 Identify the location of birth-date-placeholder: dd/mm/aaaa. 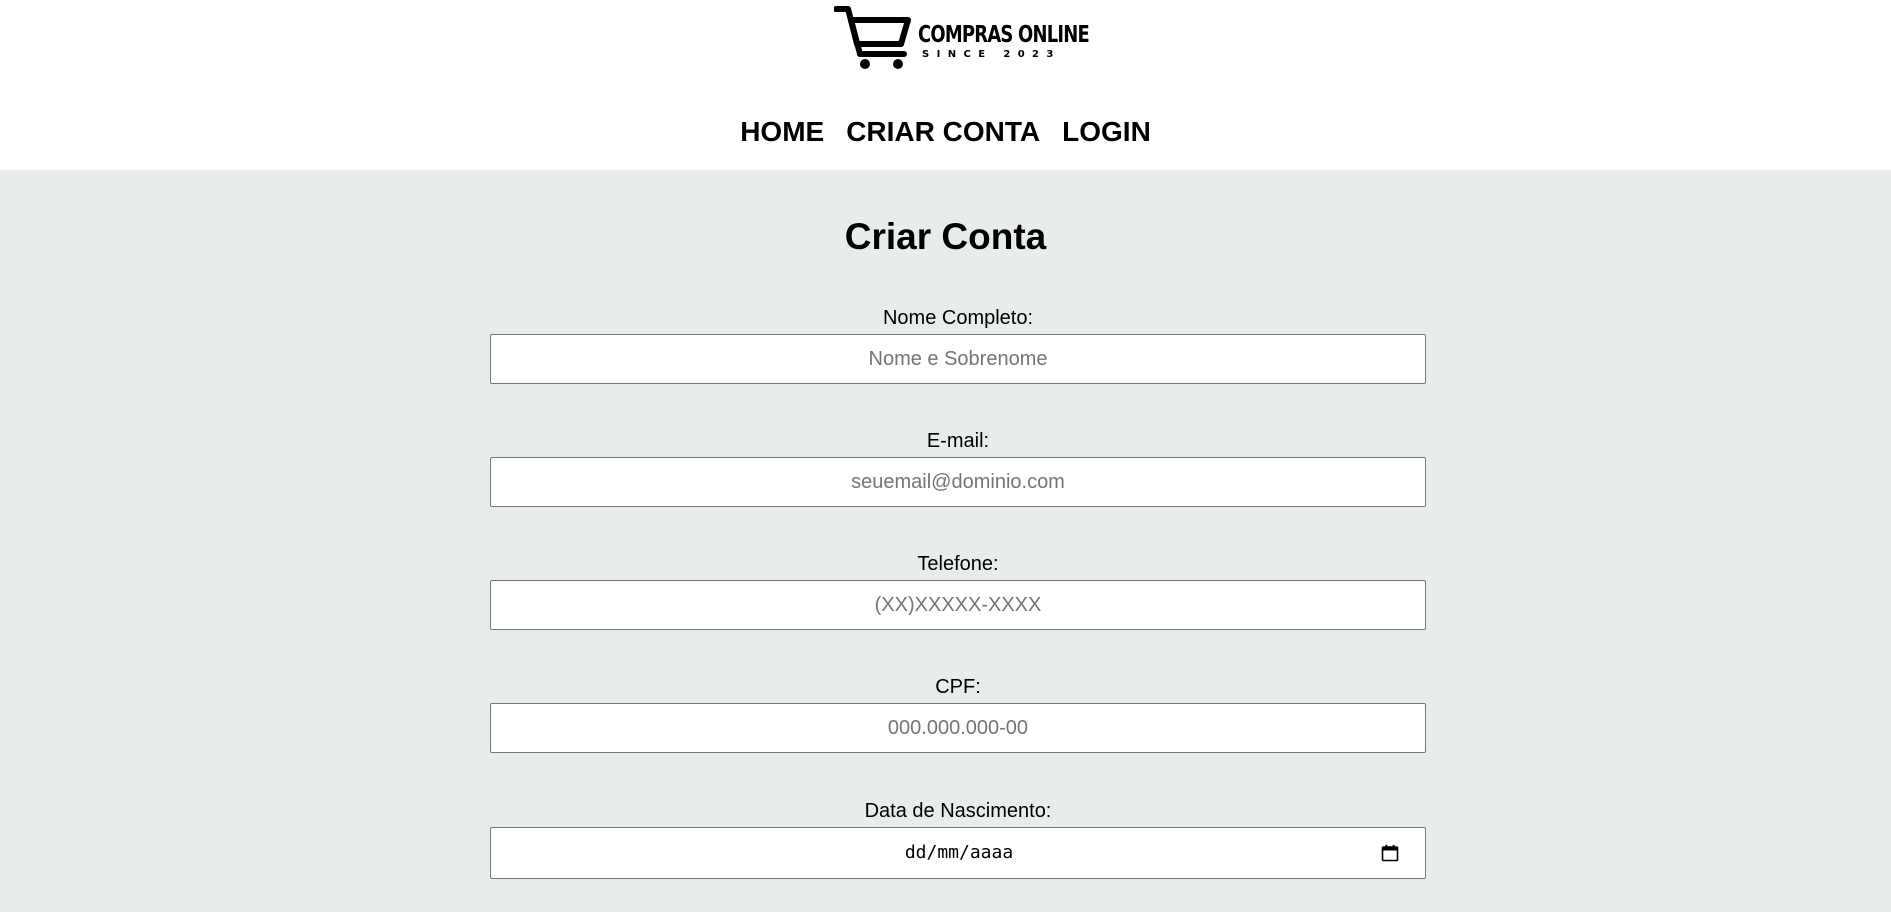
(959, 852).